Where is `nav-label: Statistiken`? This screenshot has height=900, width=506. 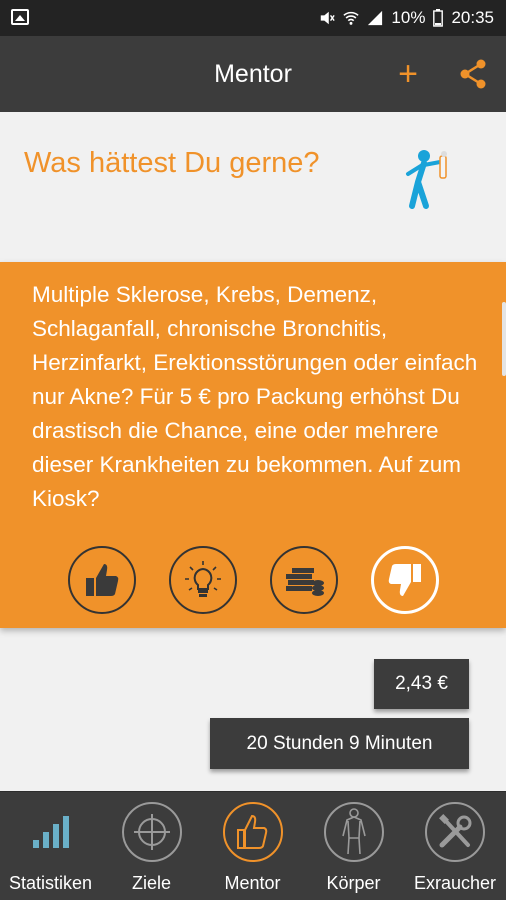 nav-label: Statistiken is located at coordinates (50, 883).